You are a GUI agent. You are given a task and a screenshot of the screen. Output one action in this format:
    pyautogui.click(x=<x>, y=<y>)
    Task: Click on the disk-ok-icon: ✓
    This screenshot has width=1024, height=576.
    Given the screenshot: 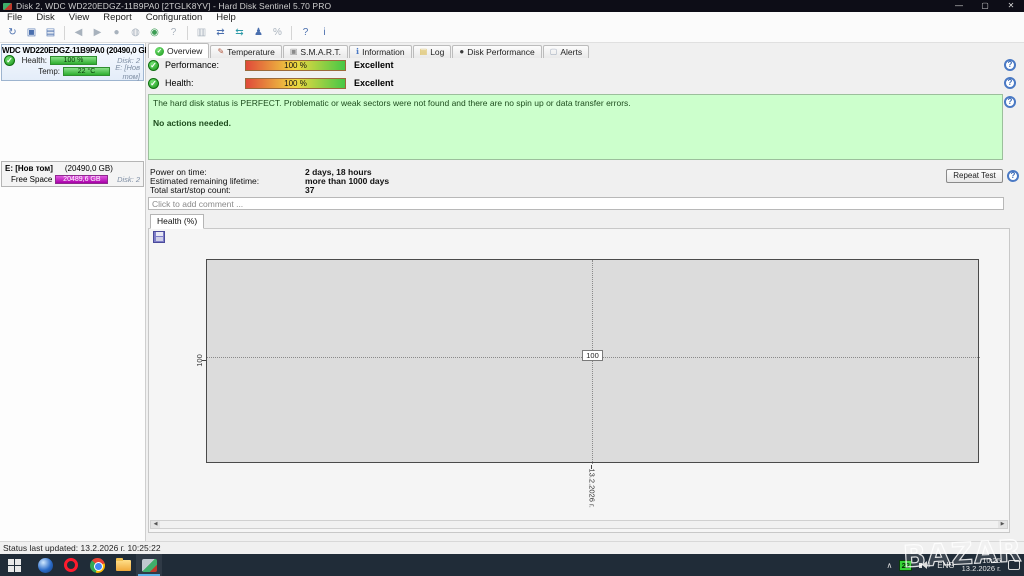 What is the action you would take?
    pyautogui.click(x=9, y=60)
    